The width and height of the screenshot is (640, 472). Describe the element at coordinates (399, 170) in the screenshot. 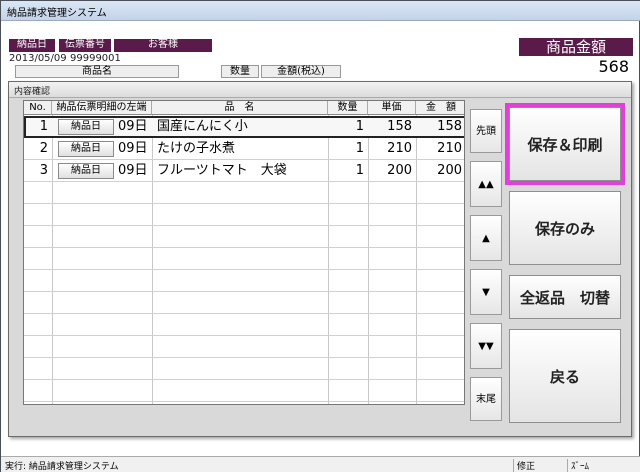

I see `row-unit-price: 200` at that location.